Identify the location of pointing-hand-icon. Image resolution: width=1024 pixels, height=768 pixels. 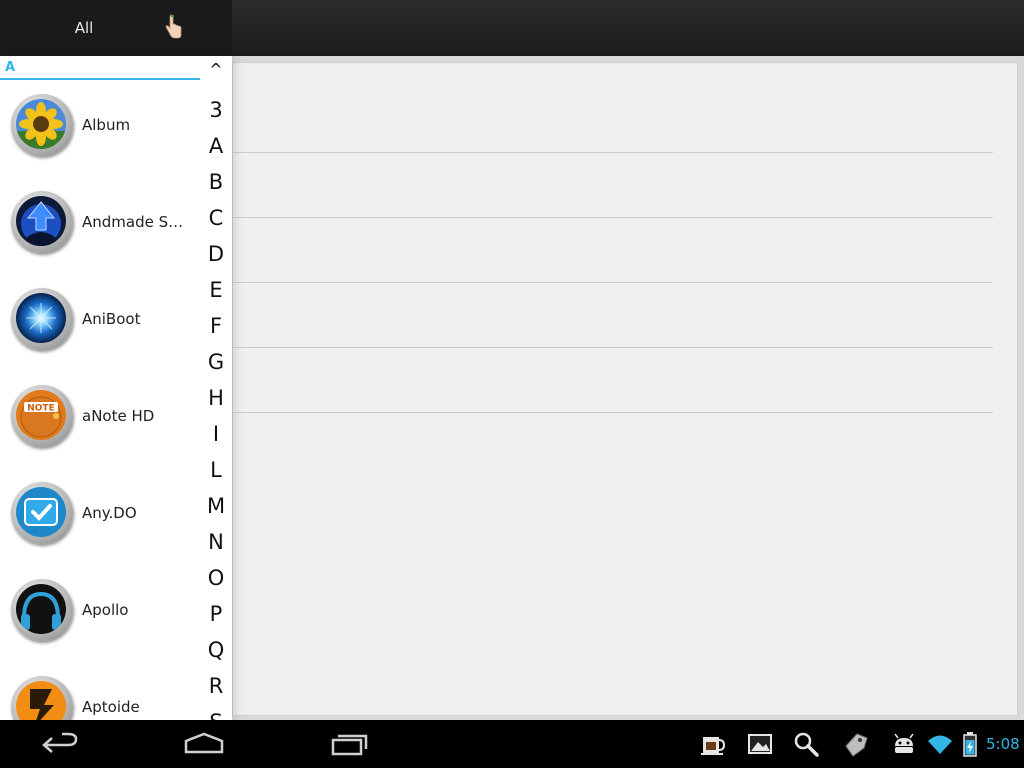
(173, 27).